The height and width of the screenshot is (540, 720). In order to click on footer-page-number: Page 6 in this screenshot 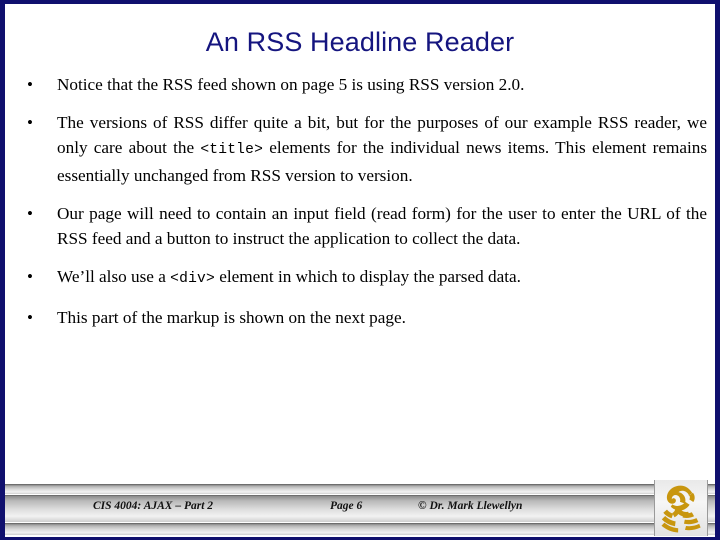, I will do `click(346, 506)`.